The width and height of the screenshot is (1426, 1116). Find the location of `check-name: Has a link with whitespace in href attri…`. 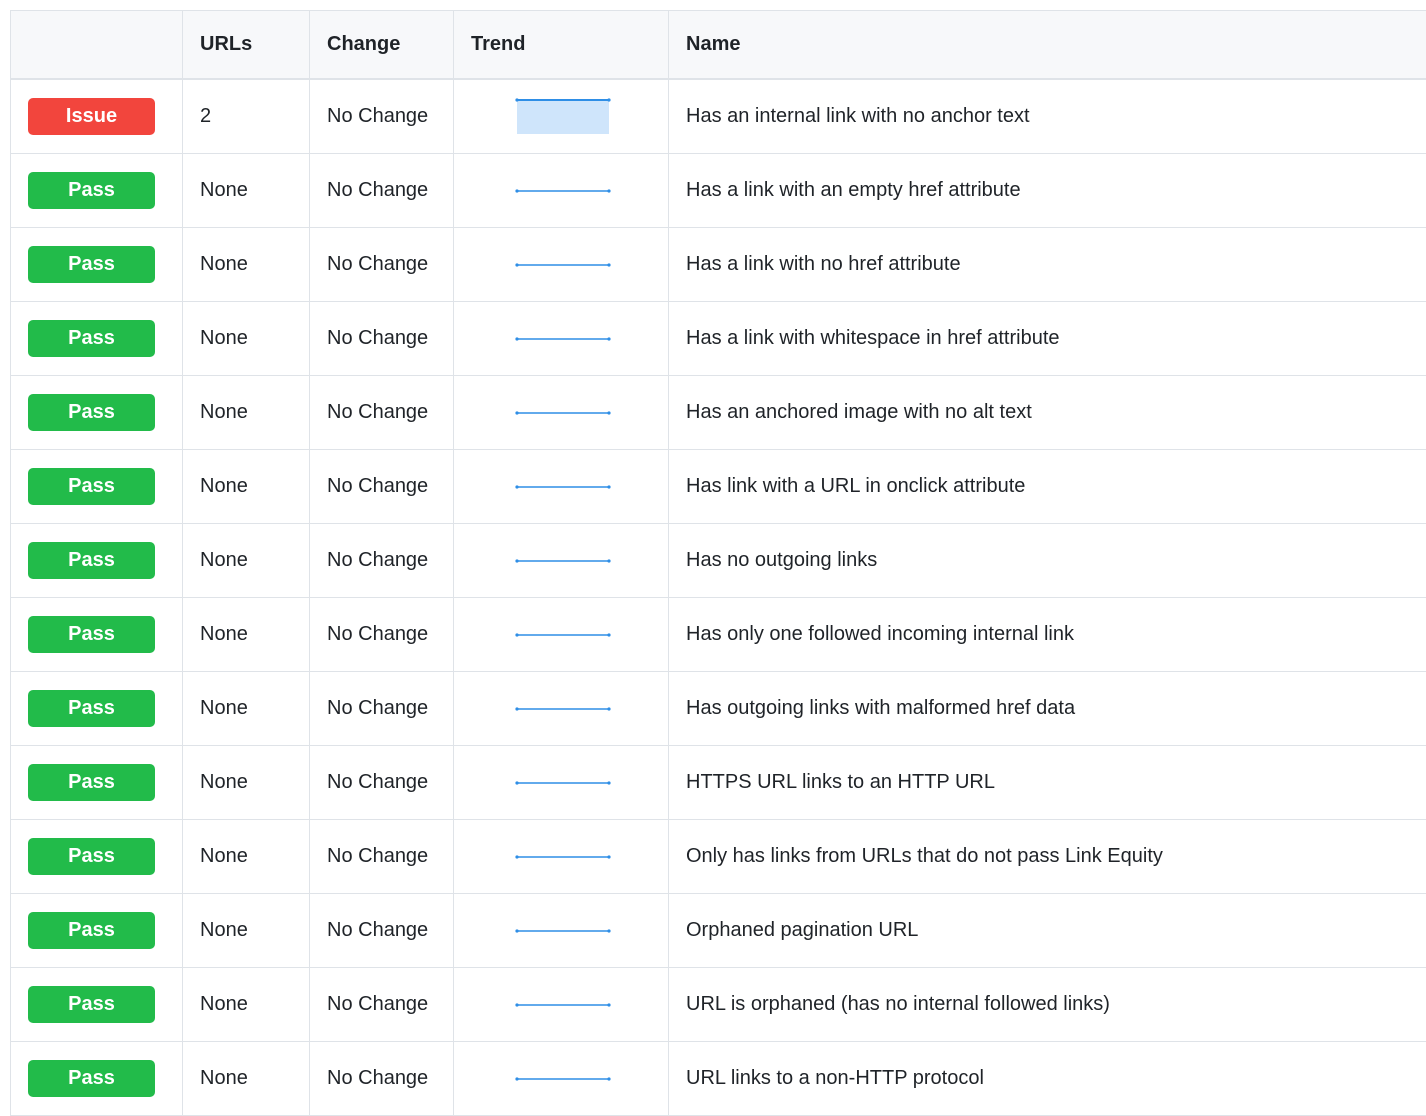

check-name: Has a link with whitespace in href attri… is located at coordinates (1047, 338).